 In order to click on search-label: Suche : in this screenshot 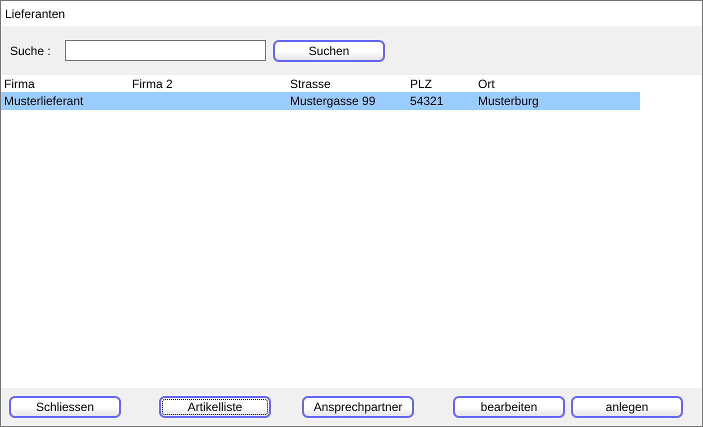, I will do `click(31, 51)`.